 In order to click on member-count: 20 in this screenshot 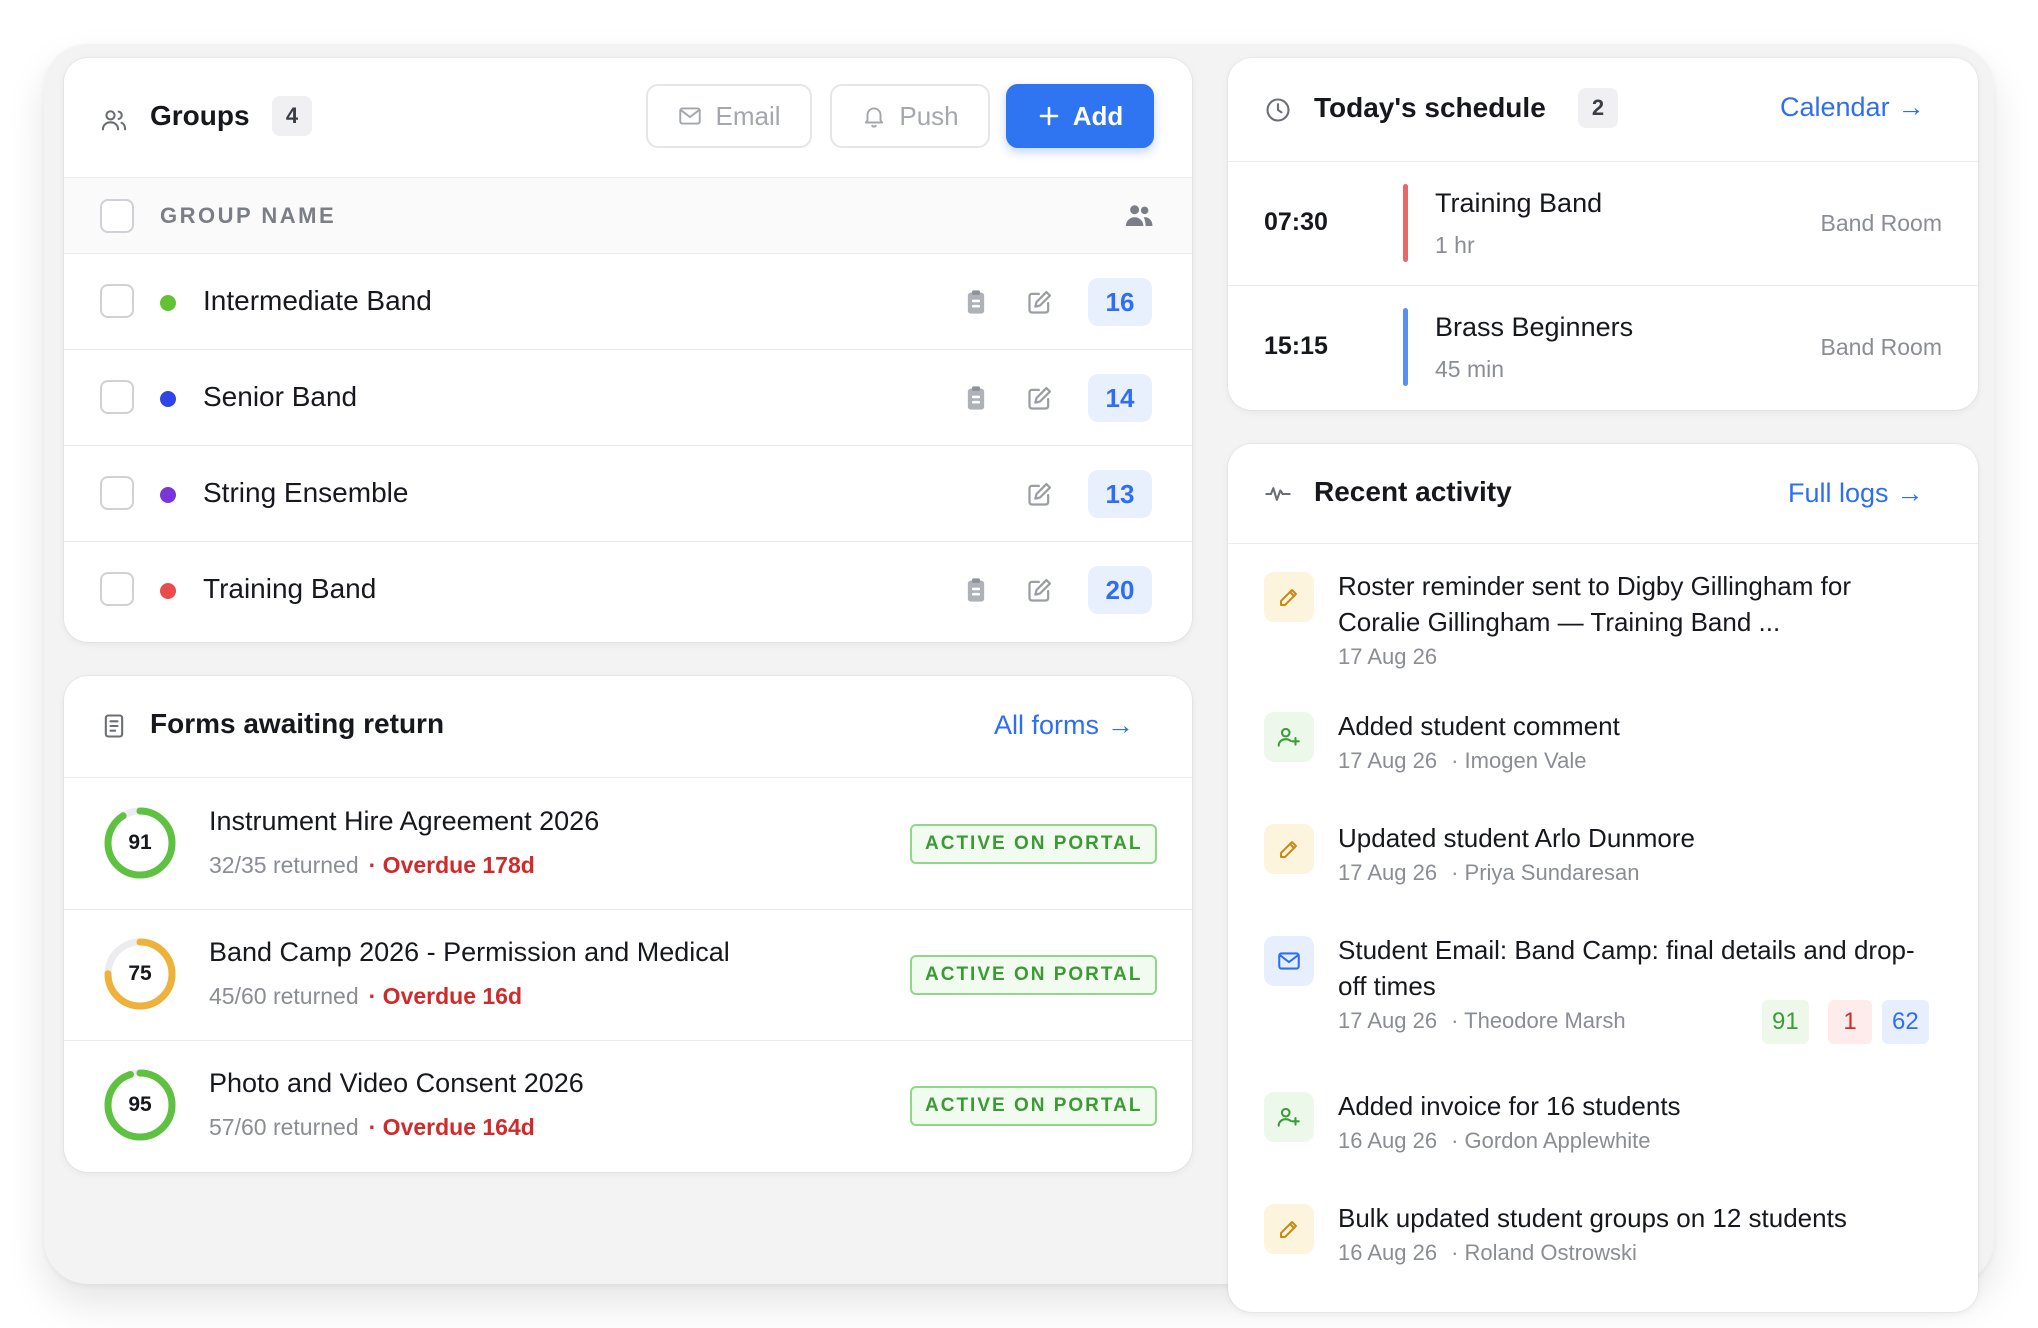, I will do `click(1120, 590)`.